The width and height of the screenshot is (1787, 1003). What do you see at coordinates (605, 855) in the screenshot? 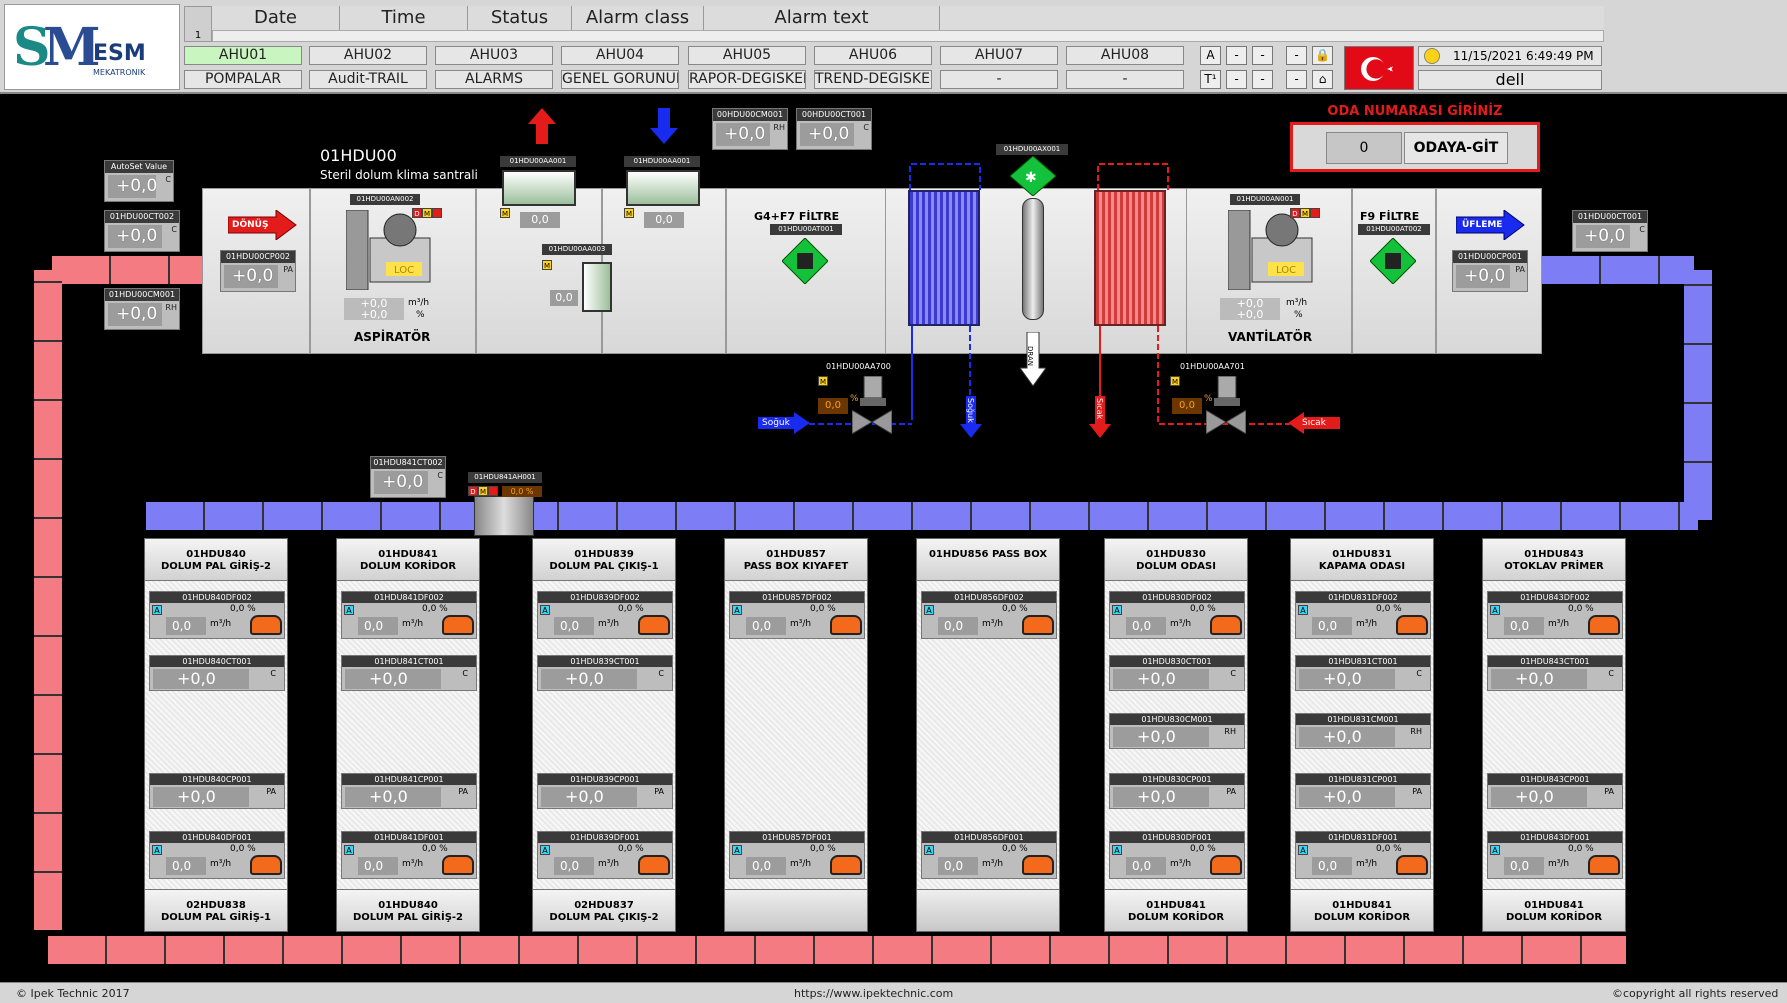
I see `room-flow: 01HDU839DF001 A 0,0 % 0,0 m³/h` at bounding box center [605, 855].